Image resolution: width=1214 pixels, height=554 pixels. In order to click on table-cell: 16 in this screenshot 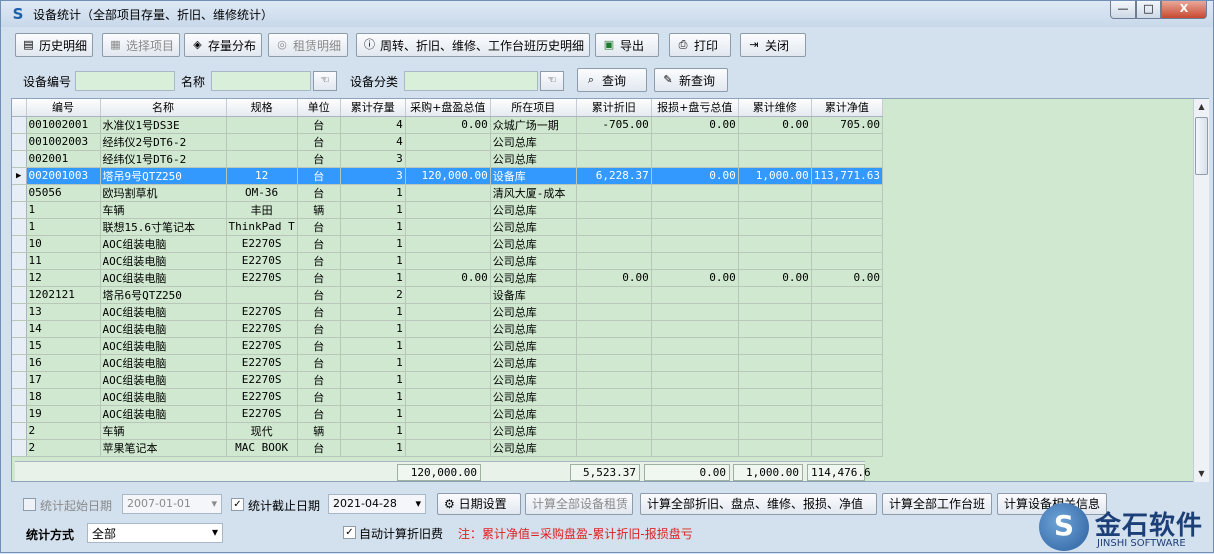, I will do `click(63, 363)`.